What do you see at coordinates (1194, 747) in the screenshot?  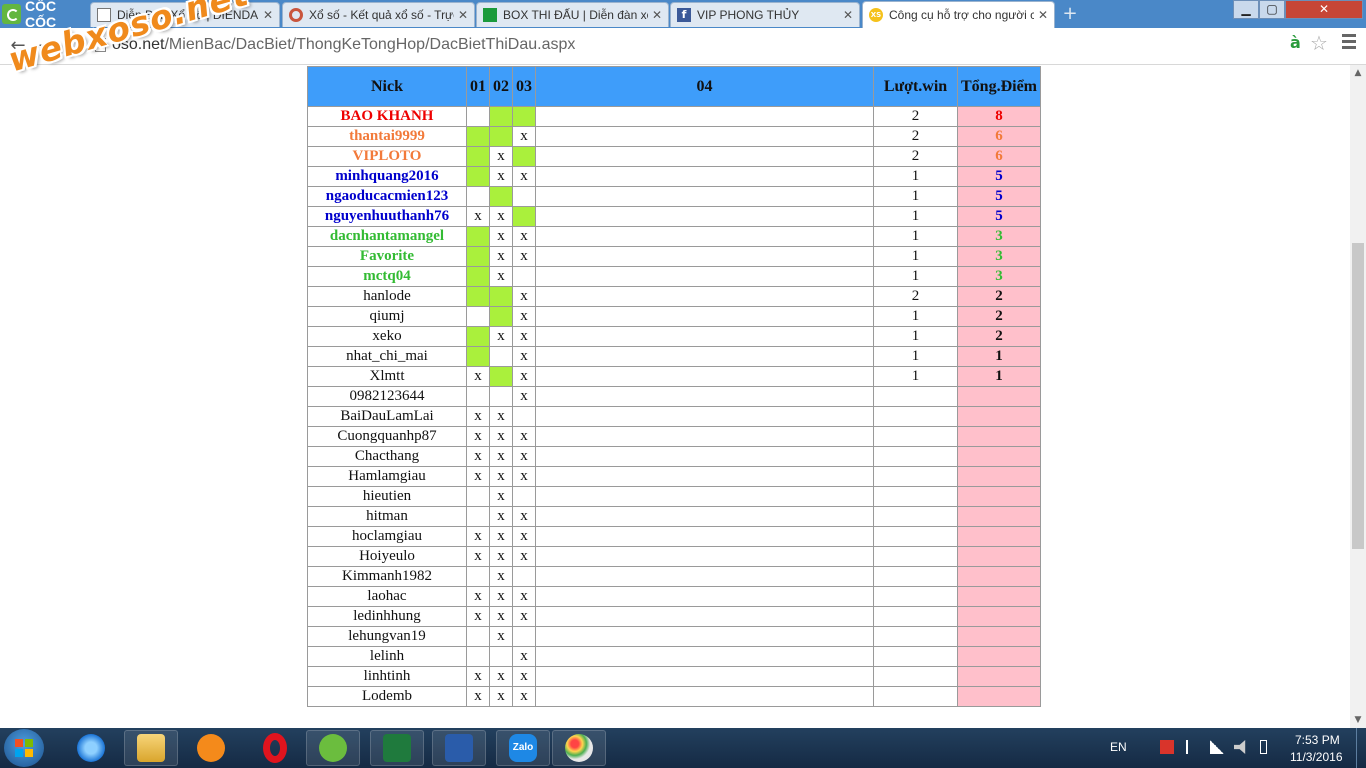 I see `action-center-flag-icon` at bounding box center [1194, 747].